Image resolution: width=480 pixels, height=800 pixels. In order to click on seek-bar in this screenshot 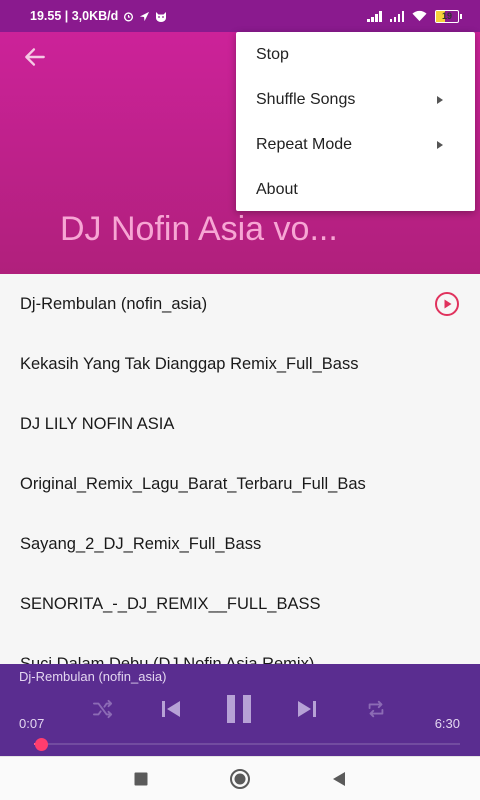, I will do `click(247, 744)`.